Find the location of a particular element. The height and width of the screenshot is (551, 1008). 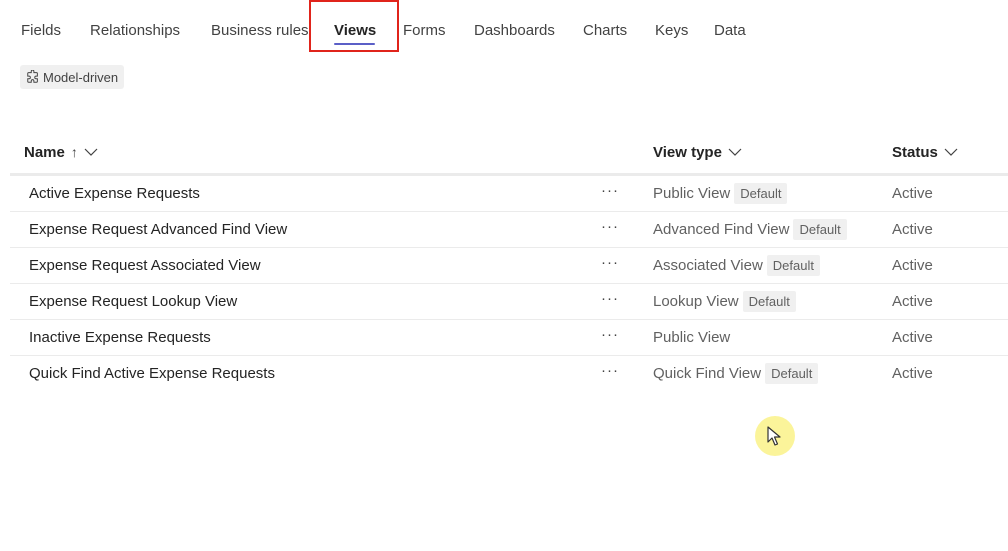

view-name: Active Expense Requests is located at coordinates (114, 193).